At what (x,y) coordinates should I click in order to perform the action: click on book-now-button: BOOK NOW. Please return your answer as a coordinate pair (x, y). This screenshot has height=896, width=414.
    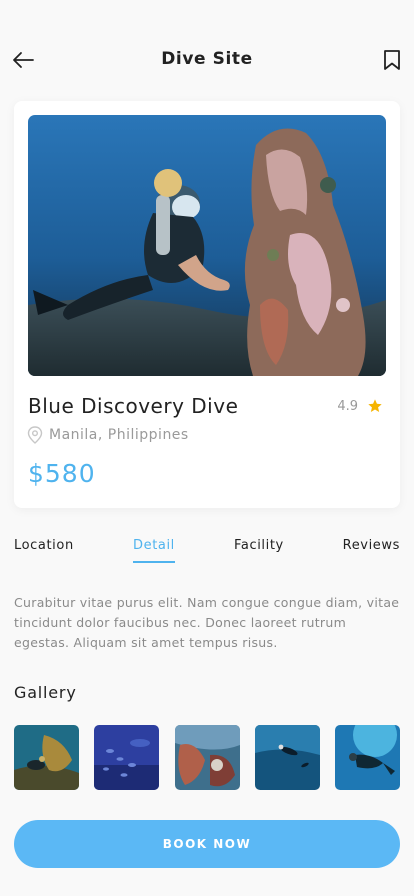
    Looking at the image, I should click on (207, 844).